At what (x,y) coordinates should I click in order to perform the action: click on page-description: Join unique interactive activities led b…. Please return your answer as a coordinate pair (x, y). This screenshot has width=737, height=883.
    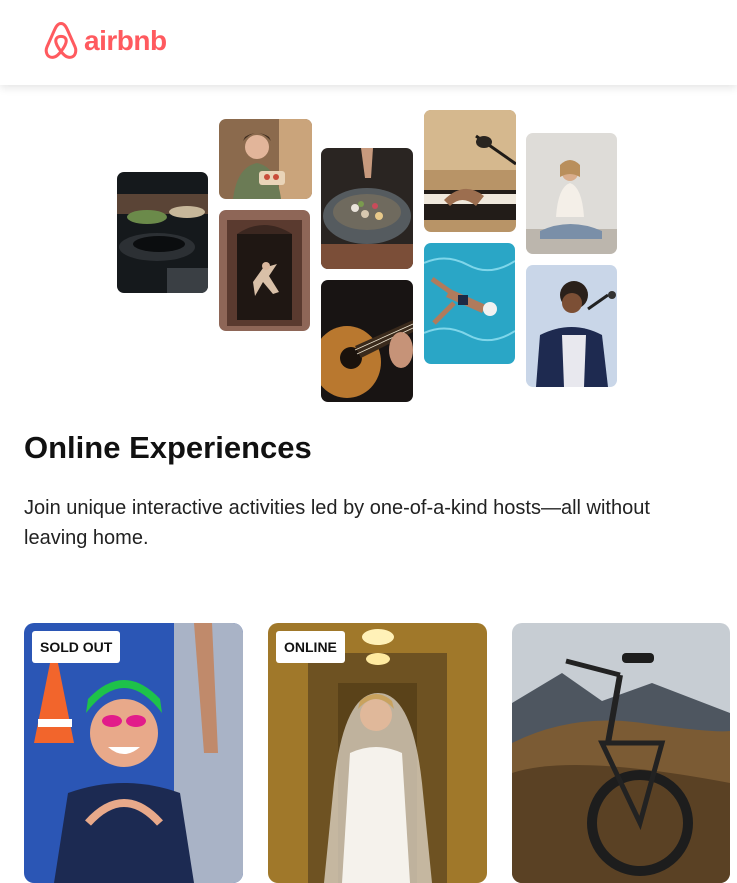
    Looking at the image, I should click on (337, 523).